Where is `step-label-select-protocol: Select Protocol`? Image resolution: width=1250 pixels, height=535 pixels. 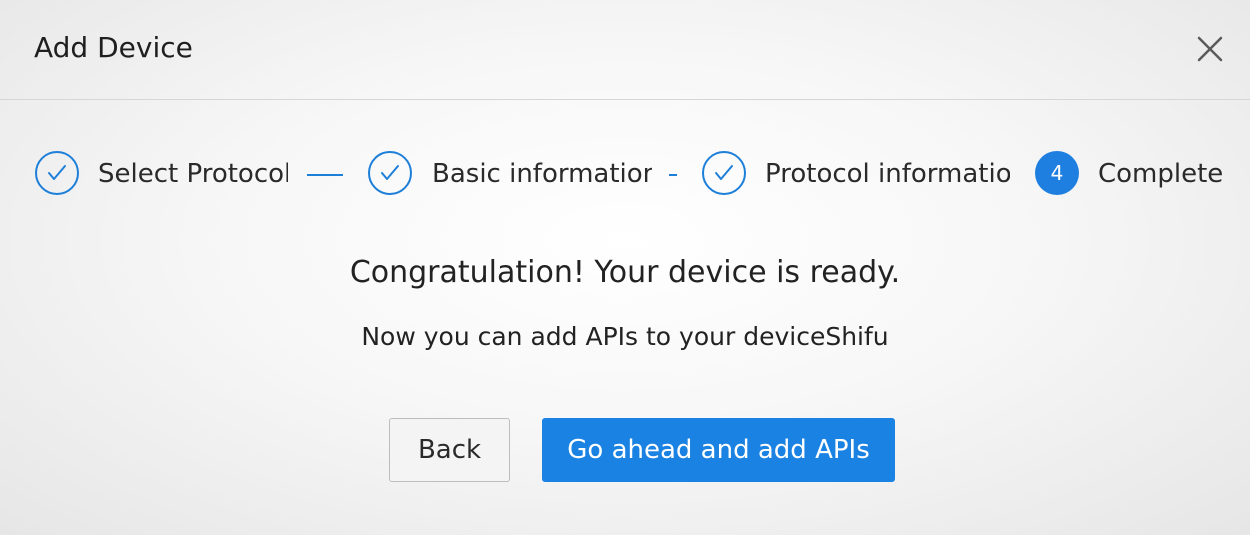 step-label-select-protocol: Select Protocol is located at coordinates (193, 174).